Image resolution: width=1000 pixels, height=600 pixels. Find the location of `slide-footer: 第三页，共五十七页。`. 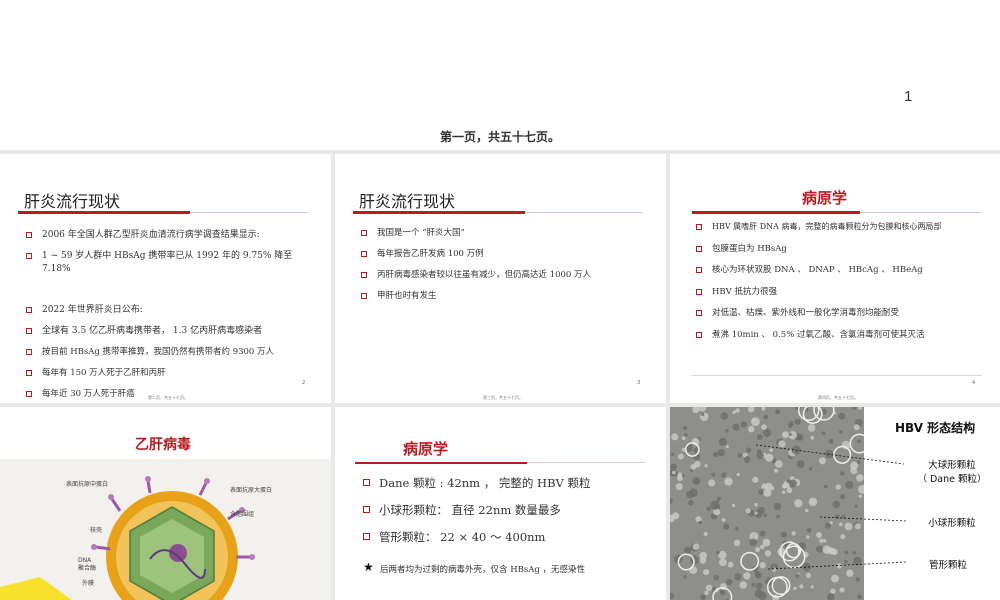

slide-footer: 第三页，共五十七页。 is located at coordinates (503, 397).